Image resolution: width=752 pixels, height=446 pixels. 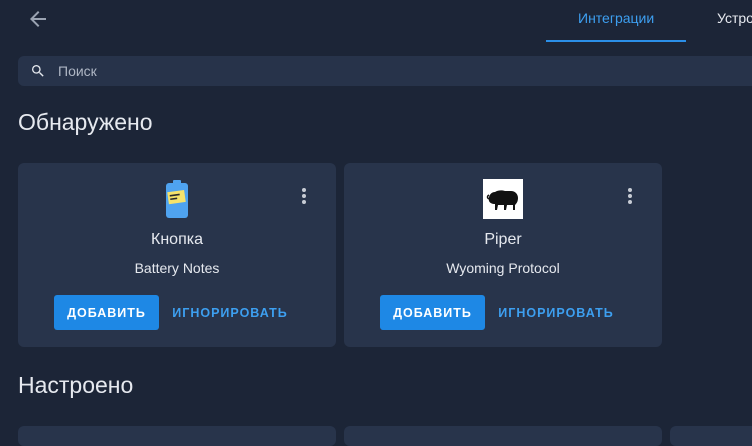 I want to click on top-bar: Интеграции Устро, so click(x=376, y=22).